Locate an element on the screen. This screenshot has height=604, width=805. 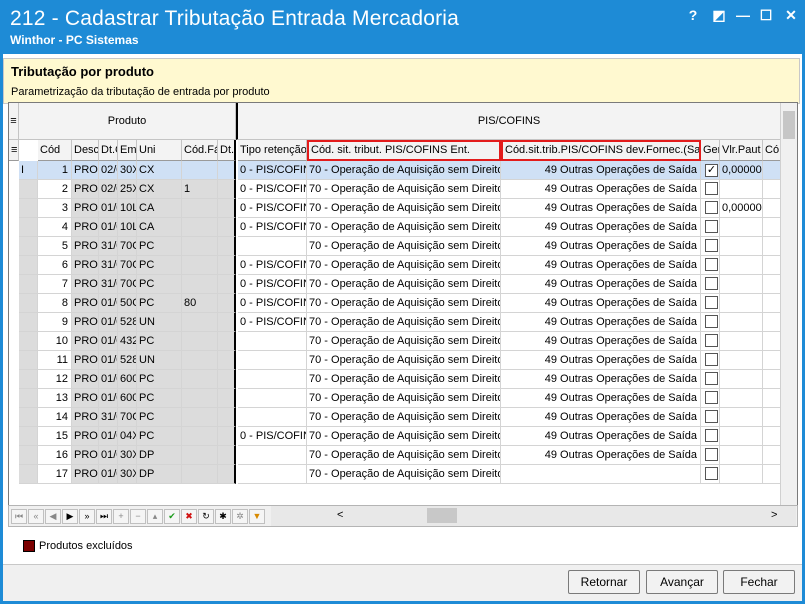
col-unidade-cell: DP is located at coordinates (159, 455).